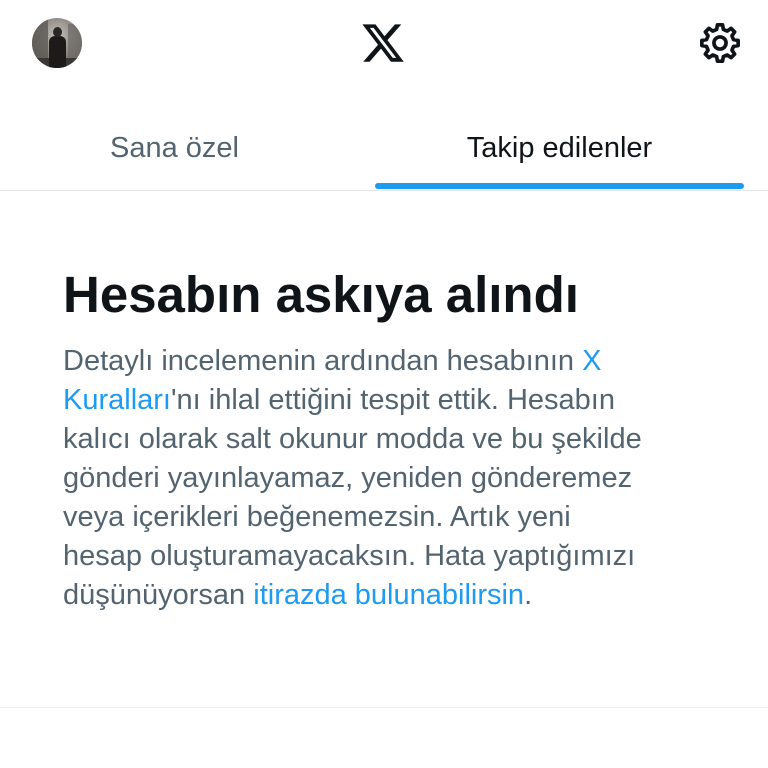 This screenshot has width=768, height=768. I want to click on gear-center, so click(720, 43).